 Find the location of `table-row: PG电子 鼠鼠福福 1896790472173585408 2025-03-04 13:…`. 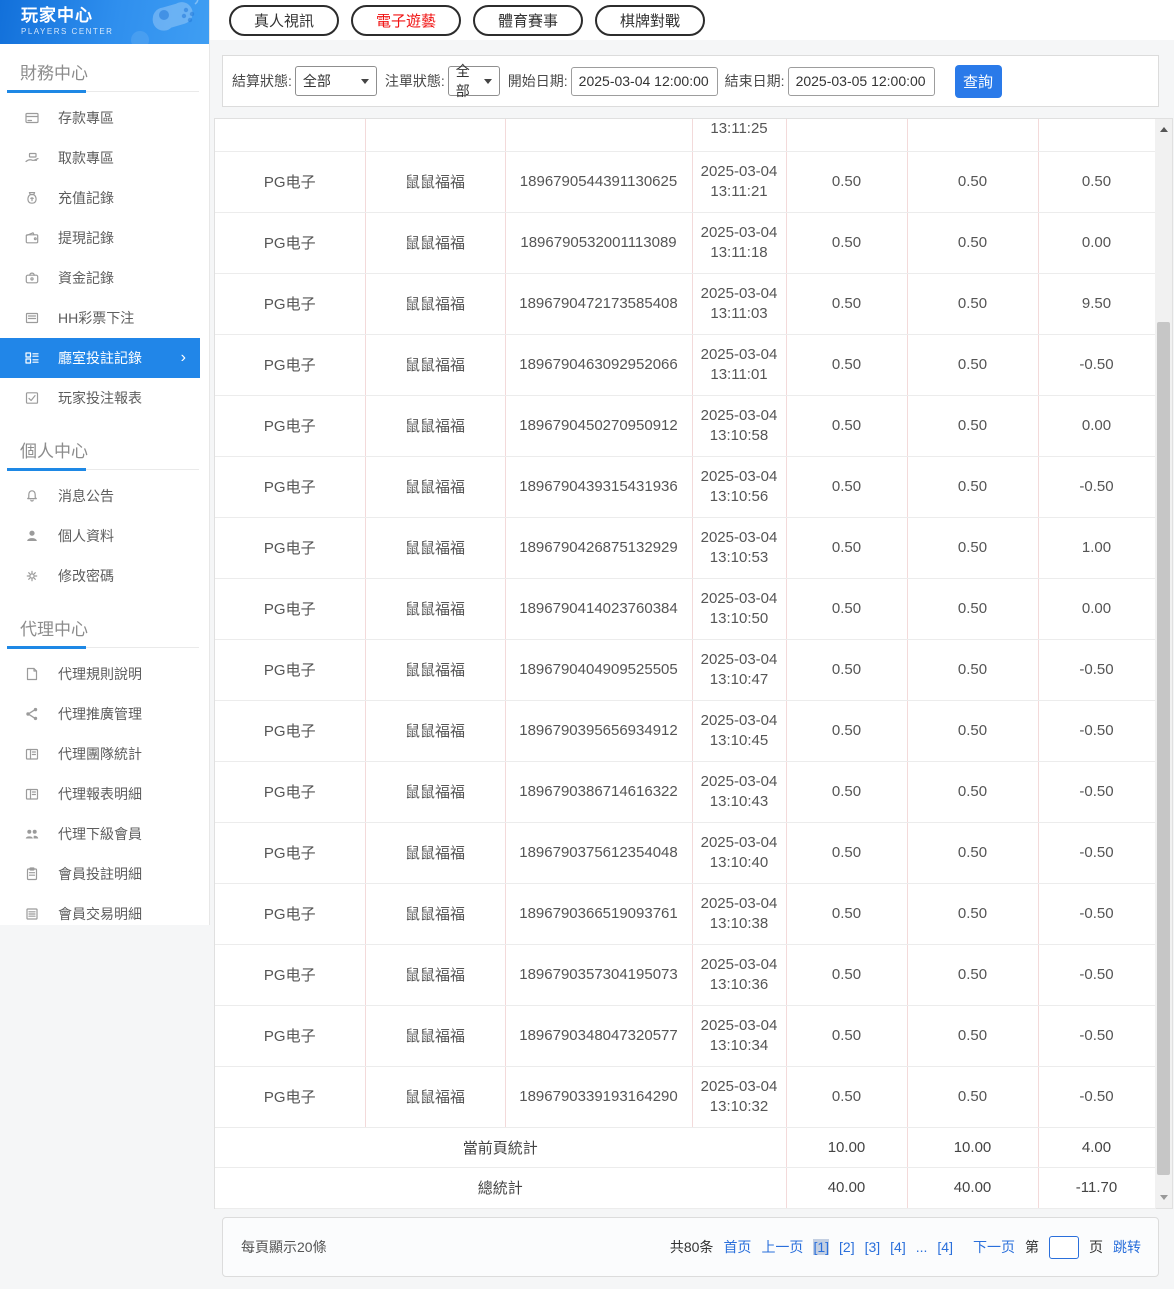

table-row: PG电子 鼠鼠福福 1896790472173585408 2025-03-04 13:… is located at coordinates (685, 304).